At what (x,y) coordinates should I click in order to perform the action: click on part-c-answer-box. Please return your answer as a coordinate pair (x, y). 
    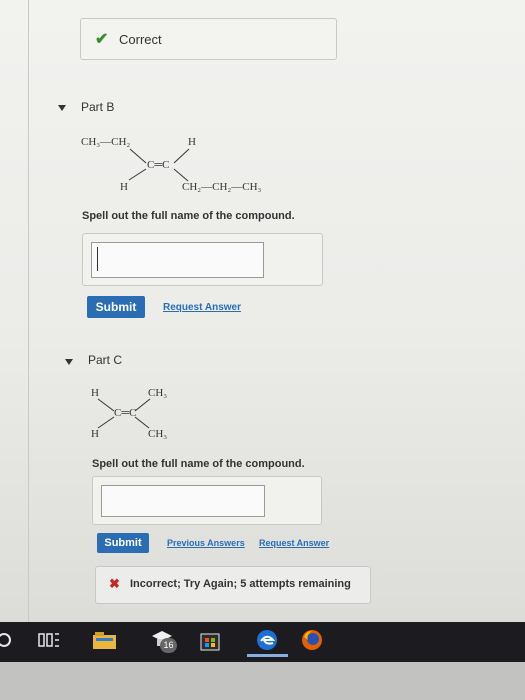
    Looking at the image, I should click on (207, 500).